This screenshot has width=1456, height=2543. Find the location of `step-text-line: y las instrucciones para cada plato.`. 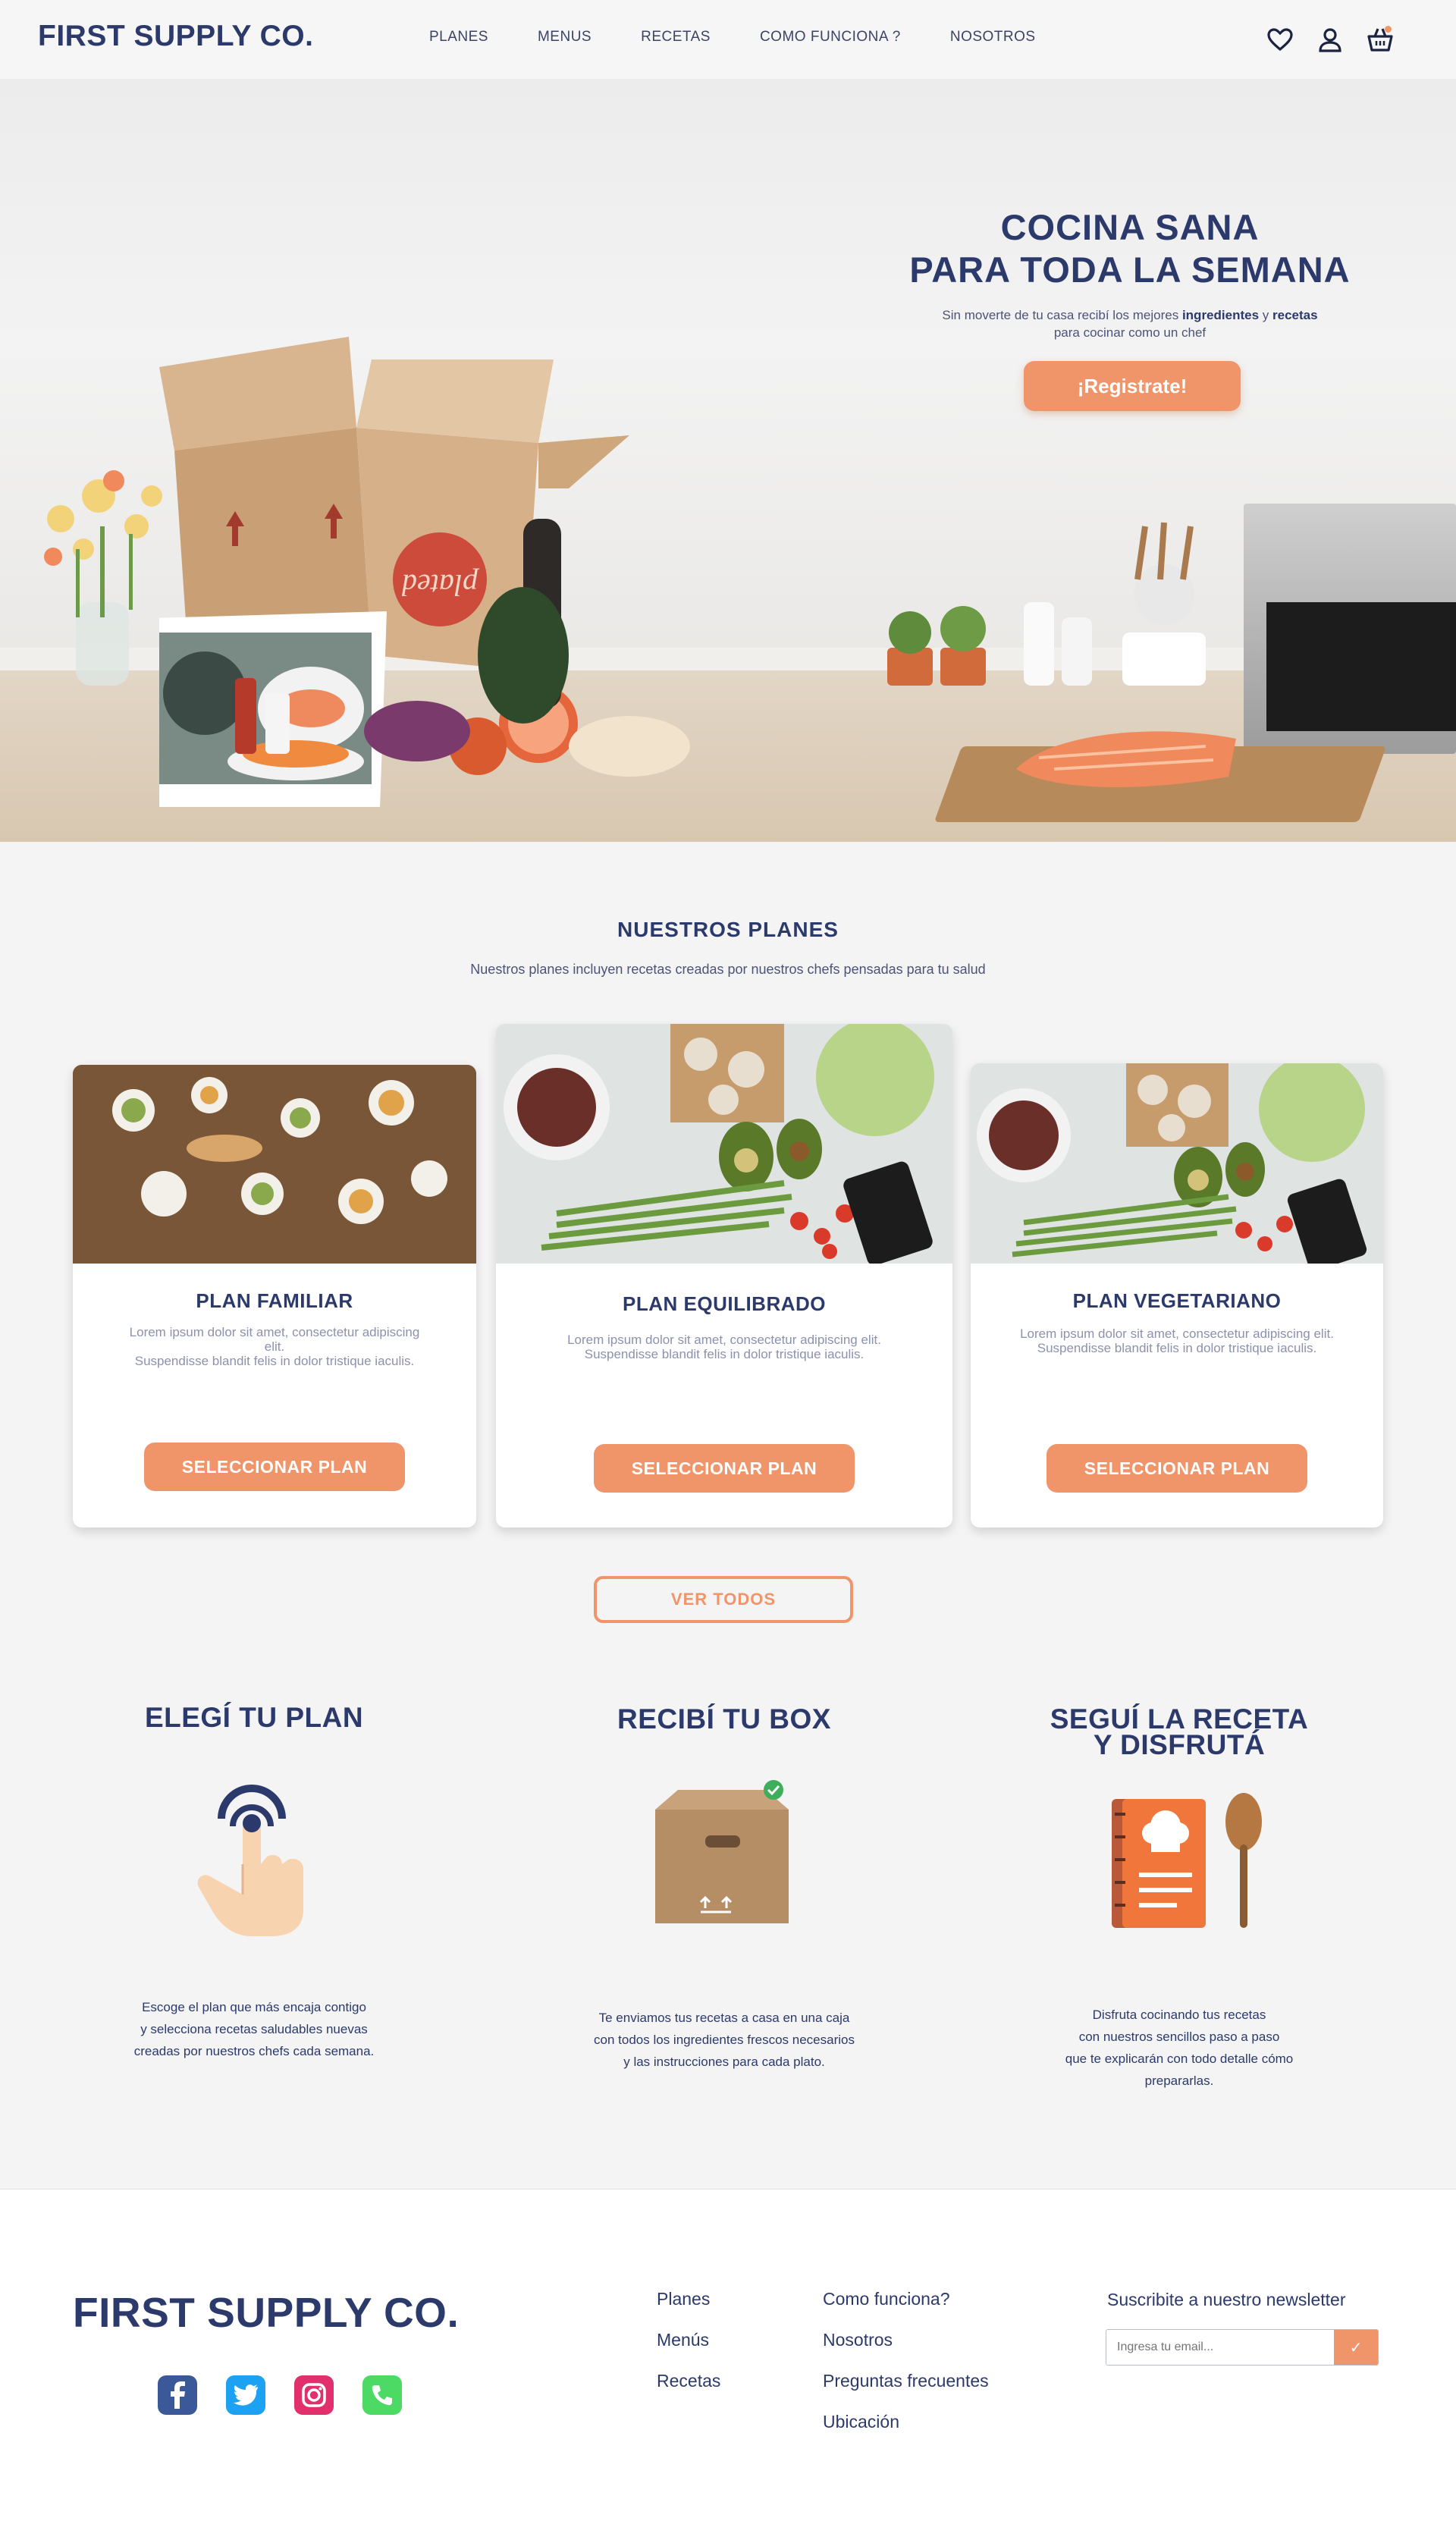

step-text-line: y las instrucciones para cada plato. is located at coordinates (724, 2062).